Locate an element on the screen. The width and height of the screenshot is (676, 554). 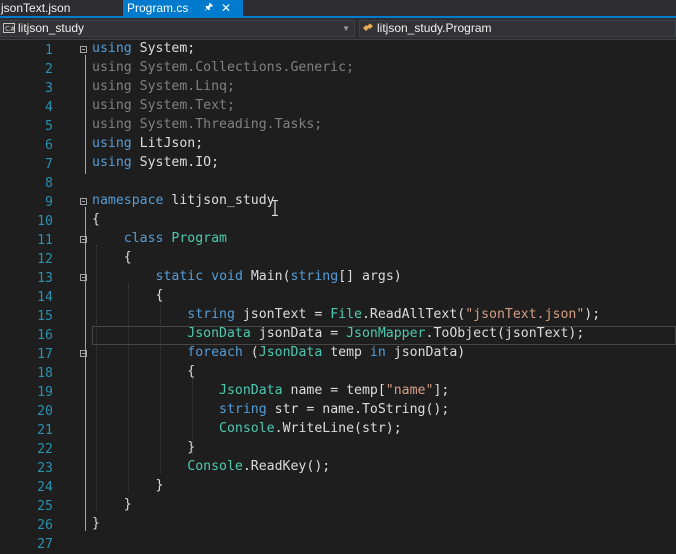
document-tab-strip: jsonText.json Program.cs 🖈 ✕ is located at coordinates (338, 9).